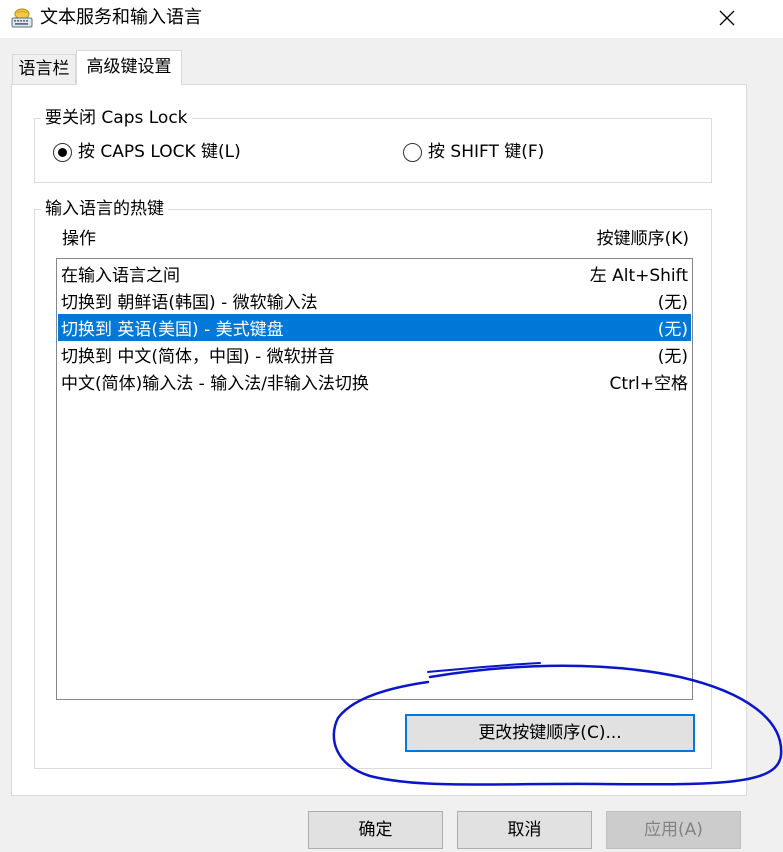  Describe the element at coordinates (375, 830) in the screenshot. I see `ok-button: 确定` at that location.